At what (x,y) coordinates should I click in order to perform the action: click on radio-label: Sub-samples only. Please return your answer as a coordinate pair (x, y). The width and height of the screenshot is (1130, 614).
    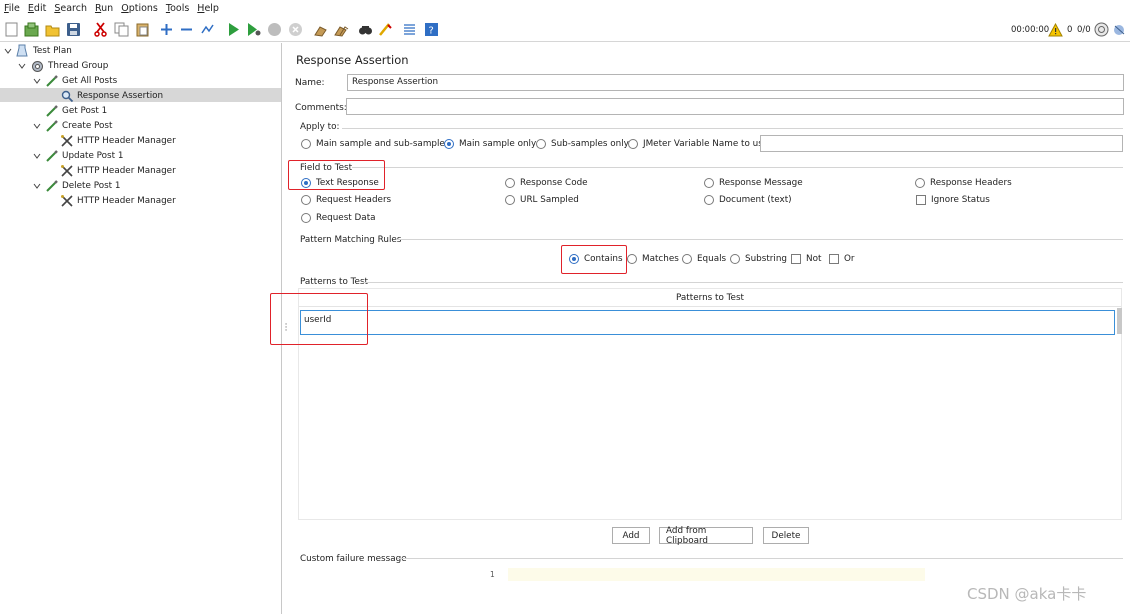
    Looking at the image, I should click on (590, 144).